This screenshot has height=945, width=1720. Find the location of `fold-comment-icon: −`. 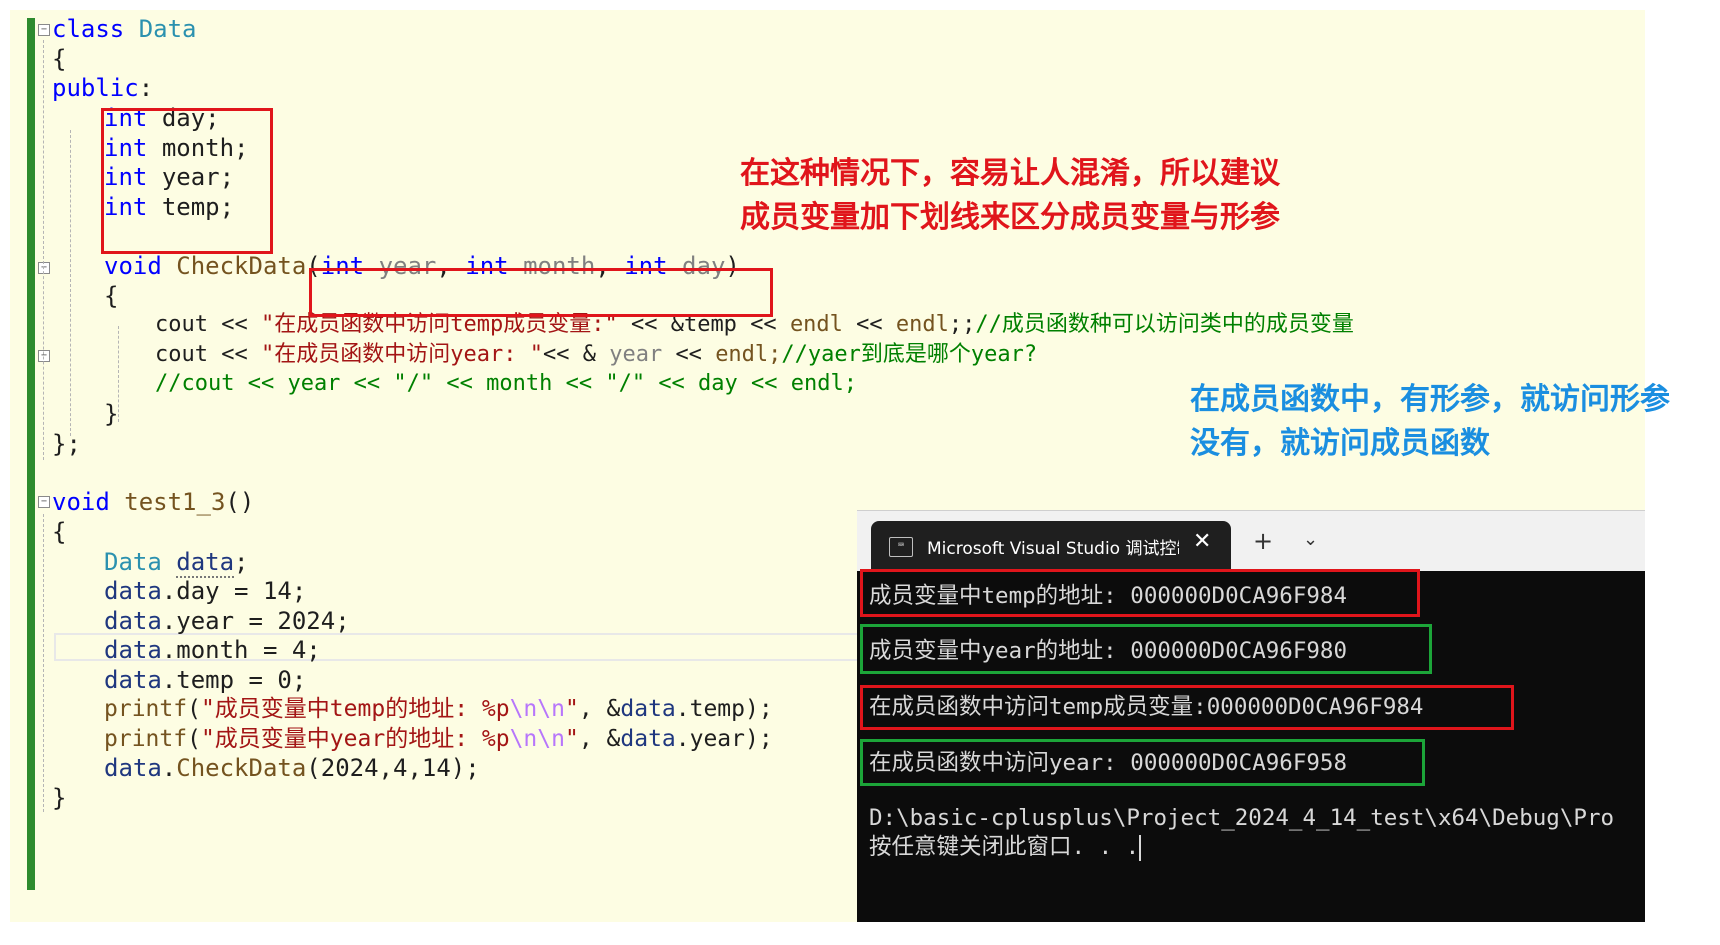

fold-comment-icon: − is located at coordinates (44, 356).